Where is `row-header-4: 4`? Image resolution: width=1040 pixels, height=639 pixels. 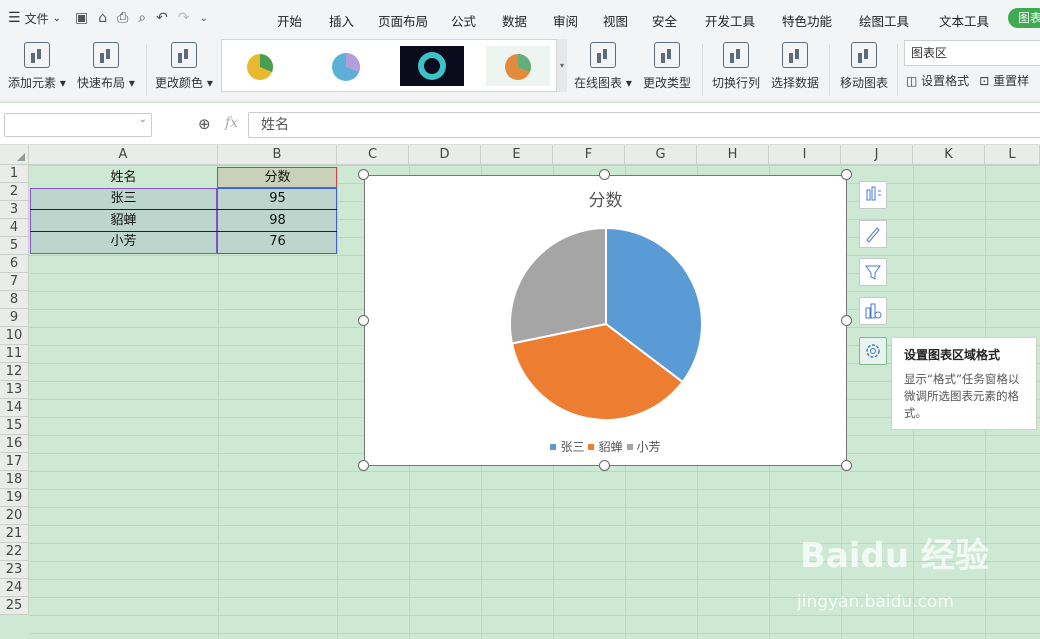
row-header-4: 4 is located at coordinates (14, 228).